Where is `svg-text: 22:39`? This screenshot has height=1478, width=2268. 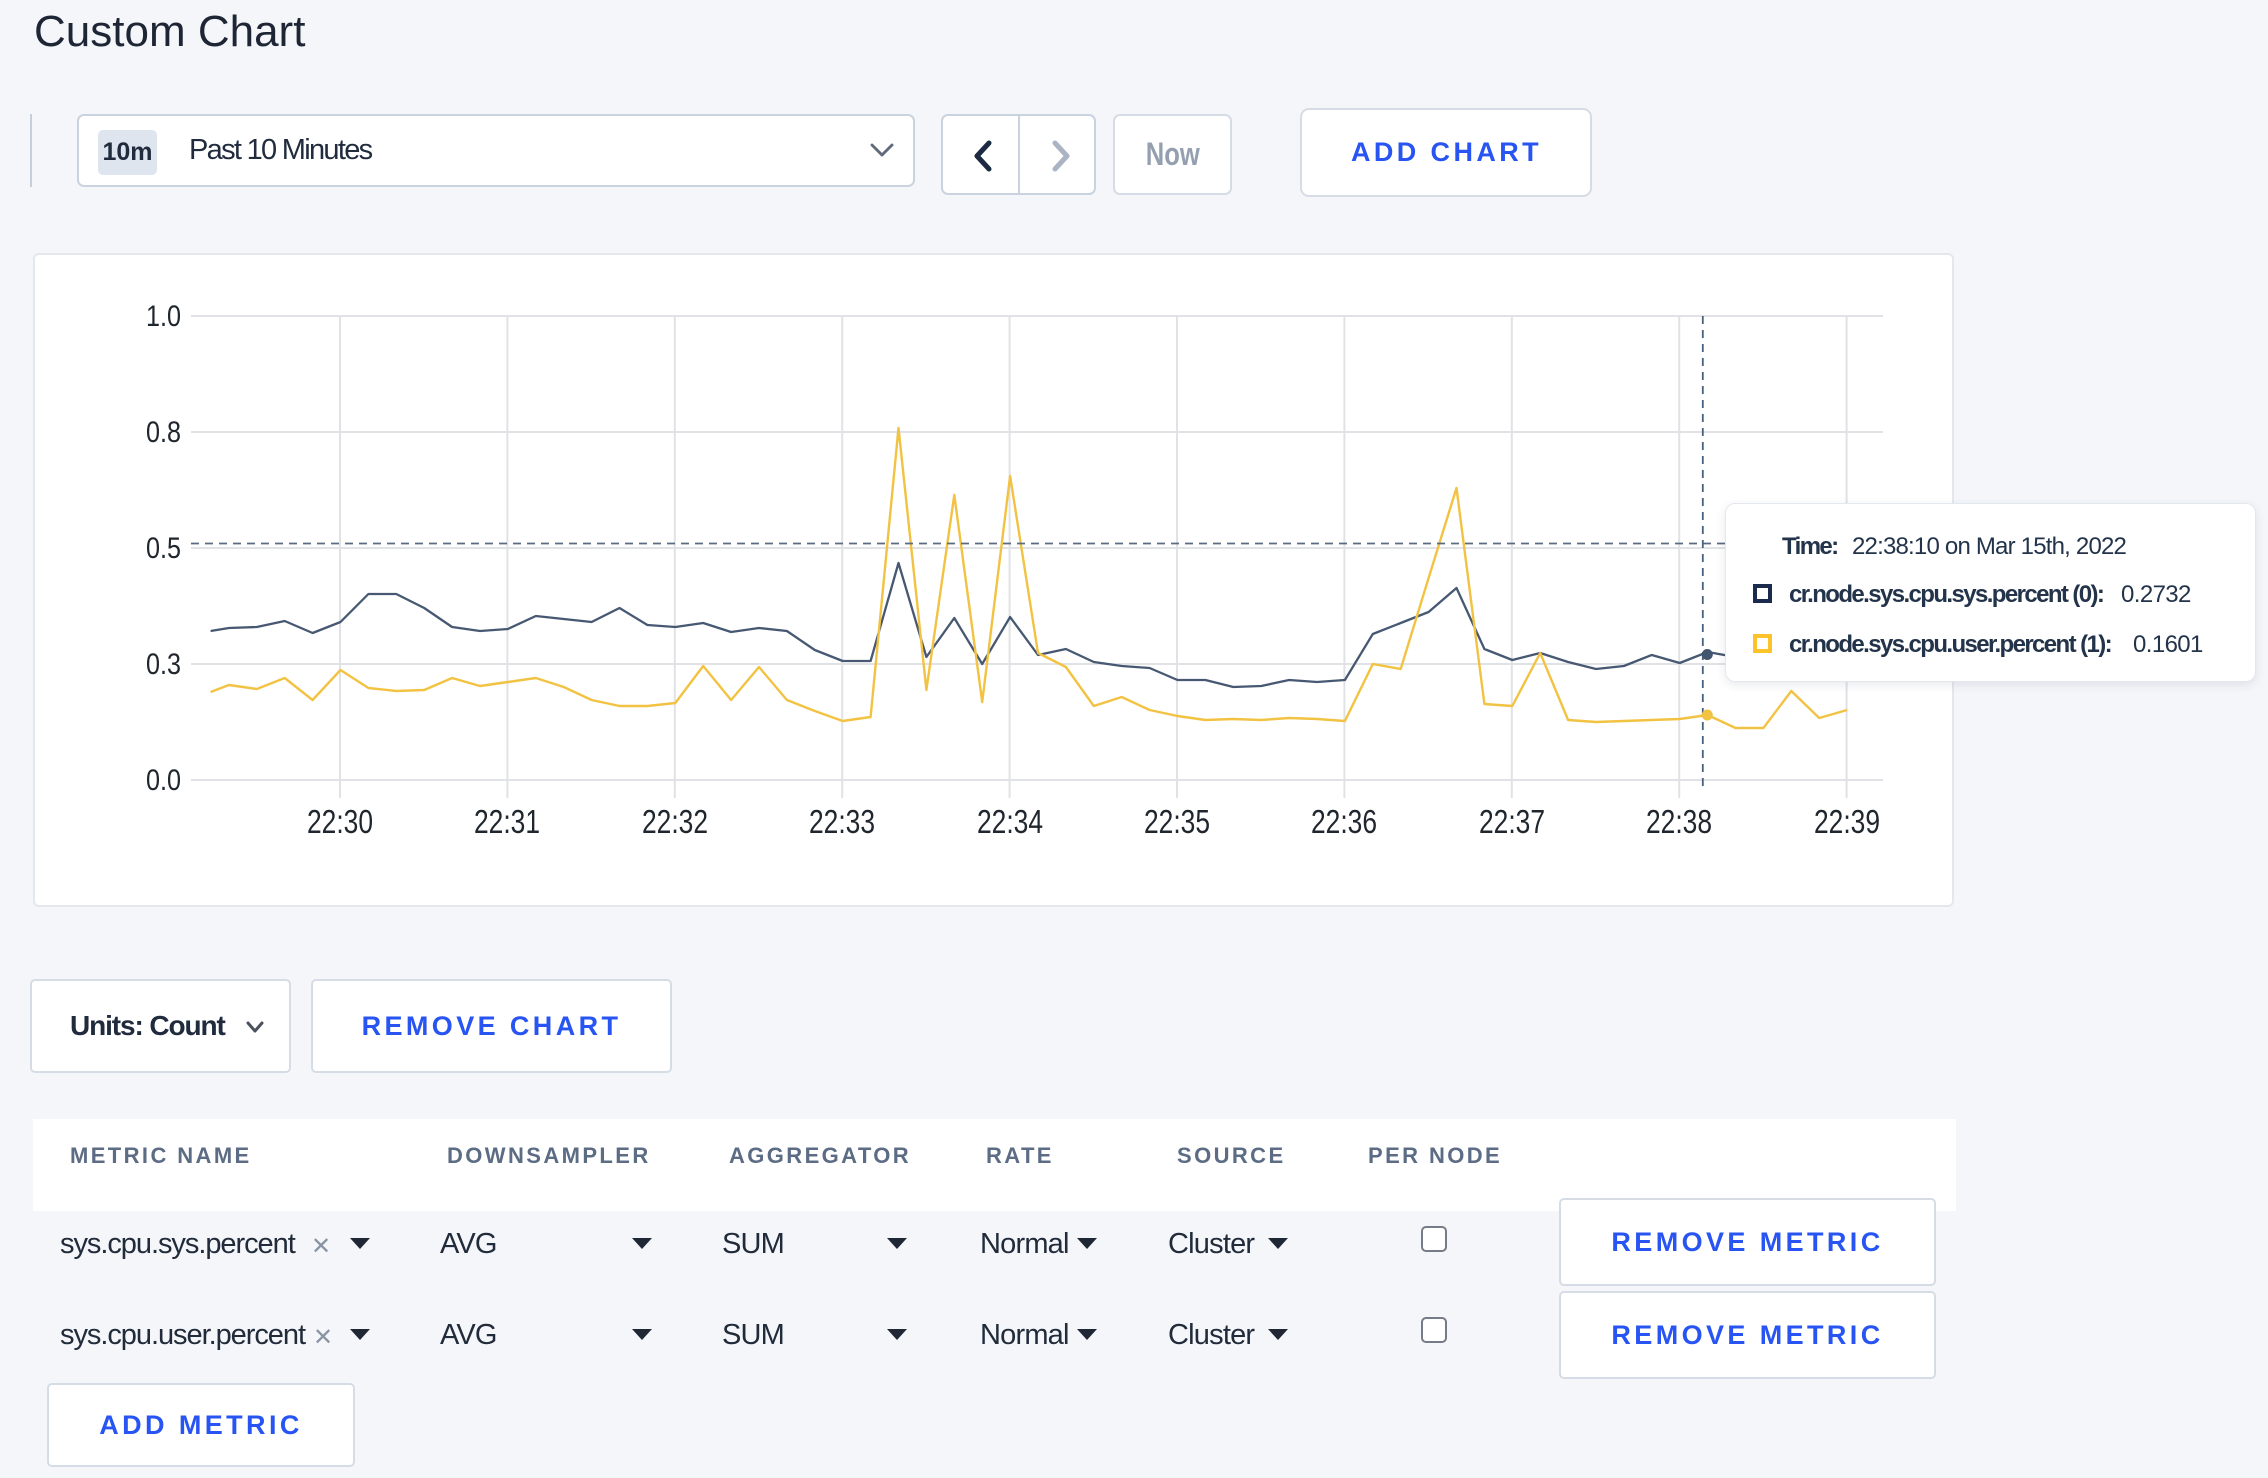 svg-text: 22:39 is located at coordinates (1847, 821).